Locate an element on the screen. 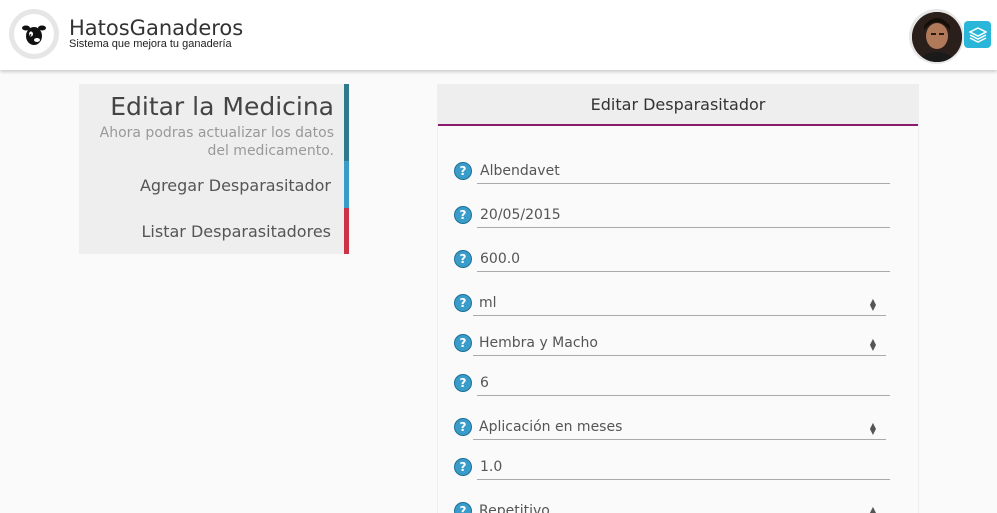  unit-select: ml ▲ ▼ is located at coordinates (679, 304).